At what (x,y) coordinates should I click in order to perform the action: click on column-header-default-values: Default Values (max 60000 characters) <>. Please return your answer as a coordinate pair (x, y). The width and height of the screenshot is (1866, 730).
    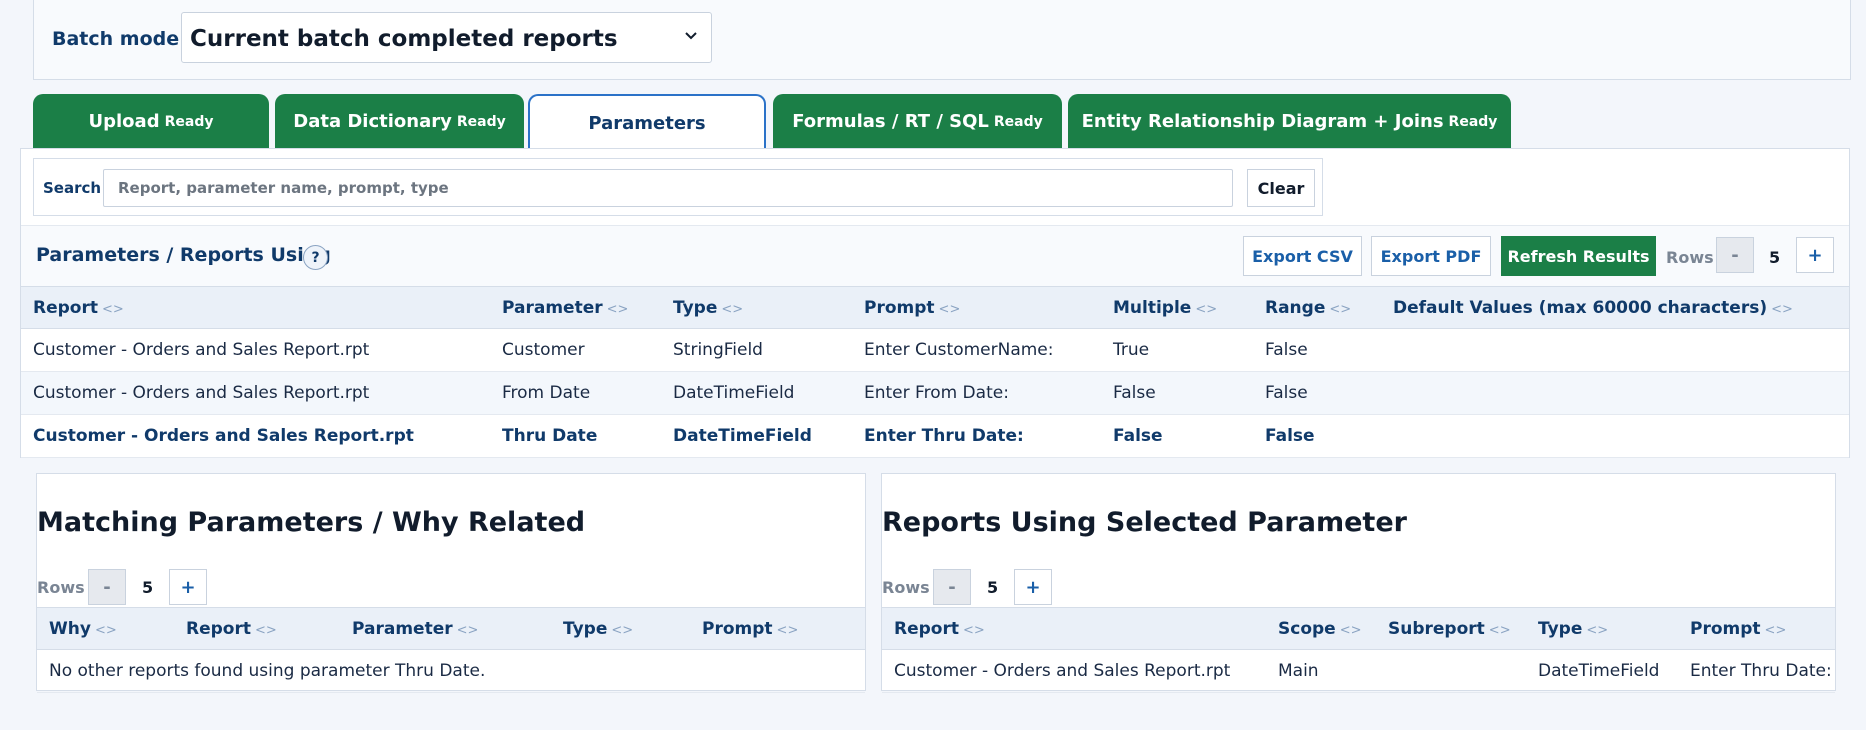
    Looking at the image, I should click on (1615, 307).